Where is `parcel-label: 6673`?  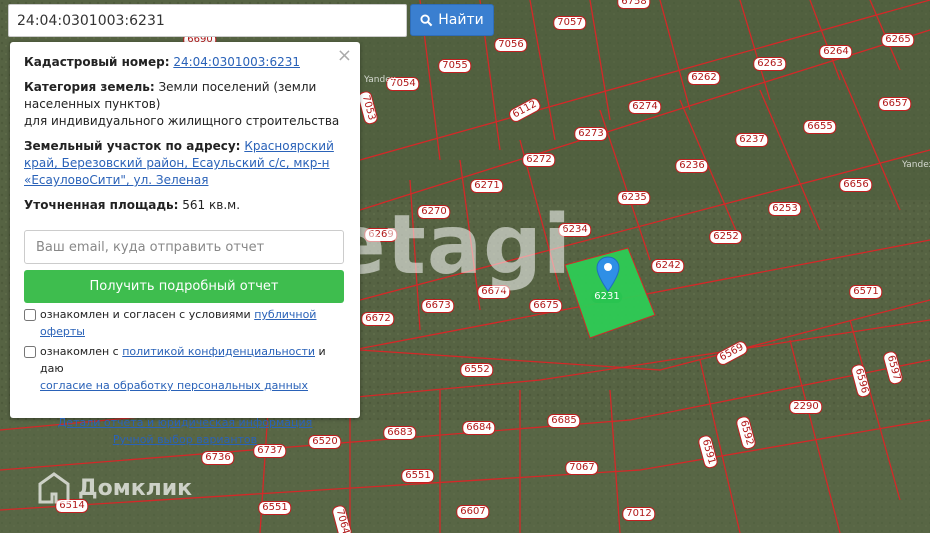
parcel-label: 6673 is located at coordinates (438, 306).